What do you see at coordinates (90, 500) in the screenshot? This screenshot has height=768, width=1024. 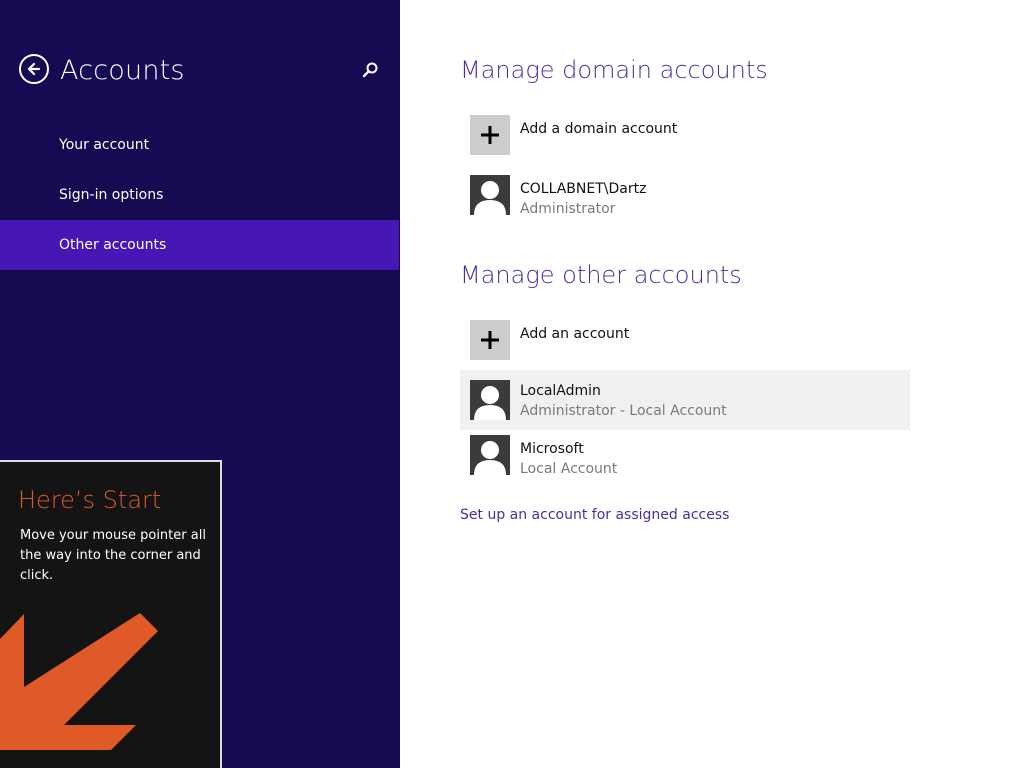 I see `tip-title: Here’s Start` at bounding box center [90, 500].